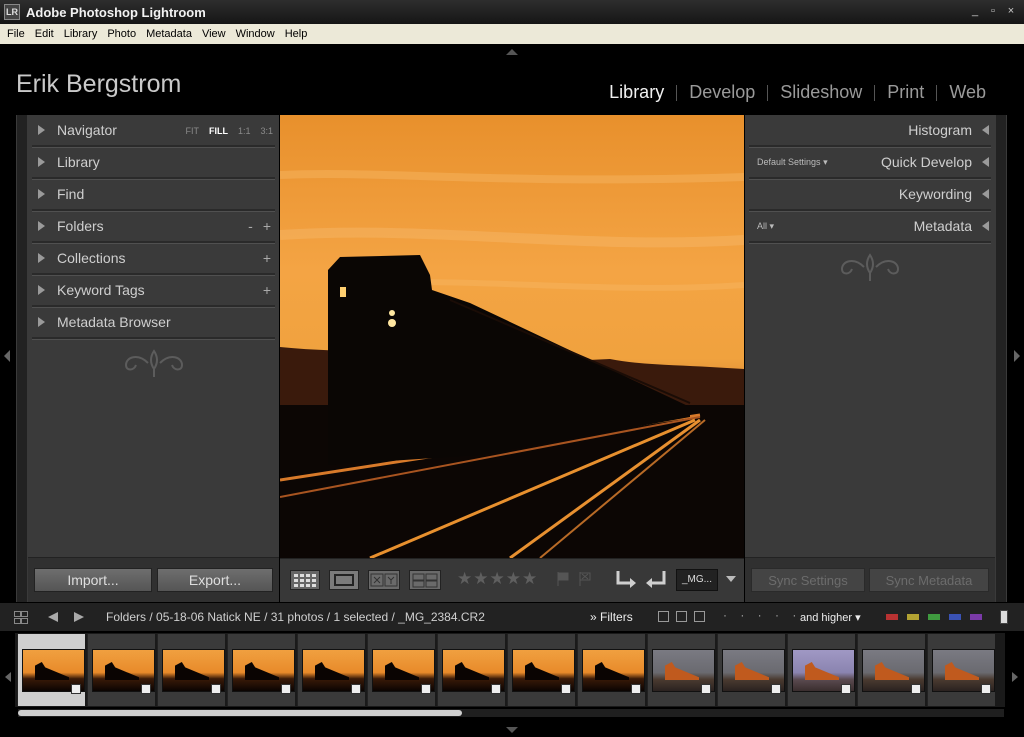  What do you see at coordinates (81, 34) in the screenshot?
I see `menu-library: Library` at bounding box center [81, 34].